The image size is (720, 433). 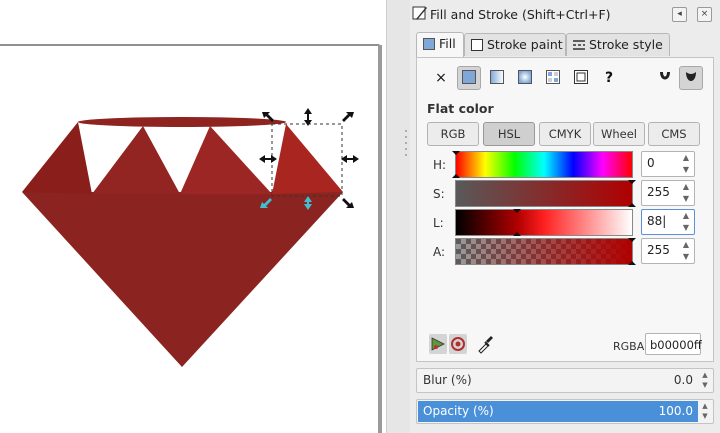 I want to click on tab-stroke-paint-label: Stroke paint, so click(x=525, y=44).